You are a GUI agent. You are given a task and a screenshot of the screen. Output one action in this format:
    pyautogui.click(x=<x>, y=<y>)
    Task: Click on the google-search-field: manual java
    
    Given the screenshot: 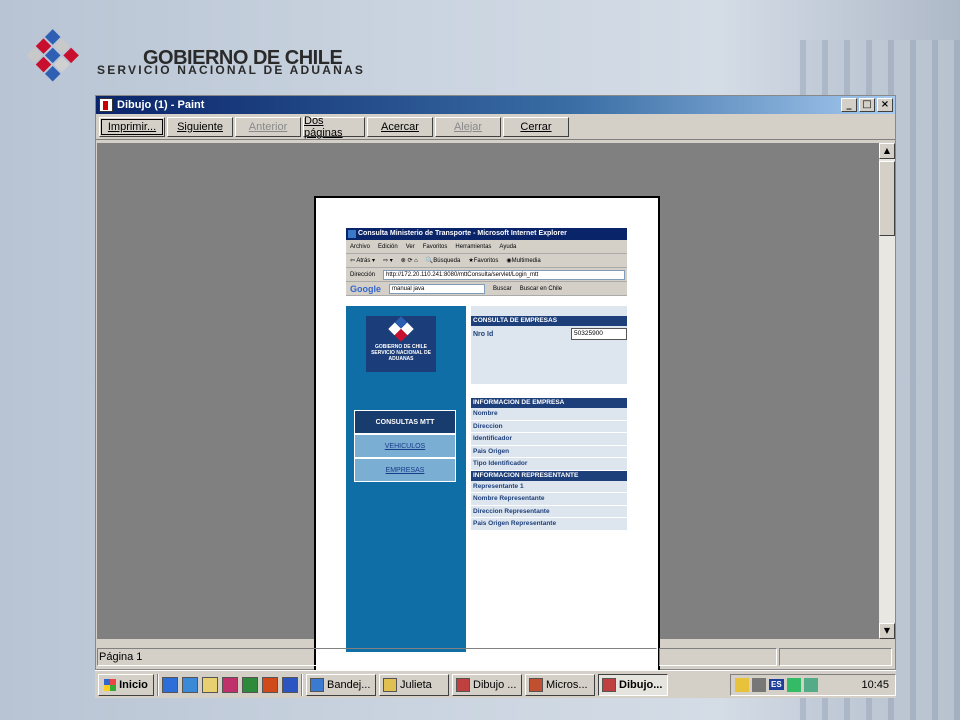 What is the action you would take?
    pyautogui.click(x=437, y=288)
    